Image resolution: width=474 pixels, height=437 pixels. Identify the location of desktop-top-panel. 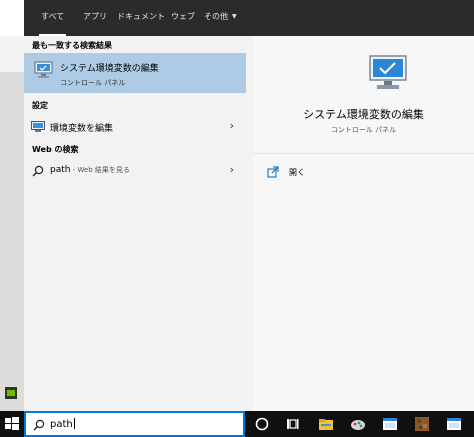
(12, 54).